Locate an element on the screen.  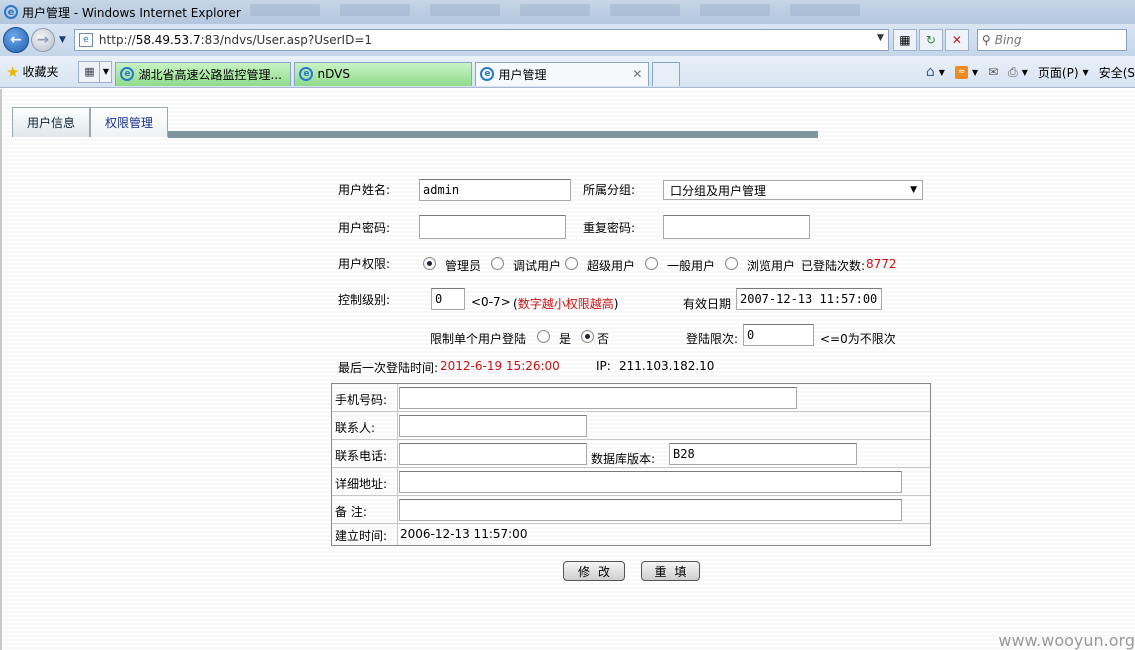
reset-button: 重填 is located at coordinates (670, 571).